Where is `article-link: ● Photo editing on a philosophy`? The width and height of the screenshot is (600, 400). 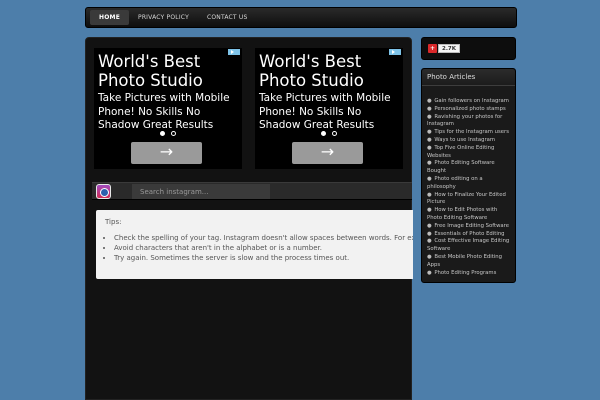
article-link: ● Photo editing on a philosophy is located at coordinates (469, 184).